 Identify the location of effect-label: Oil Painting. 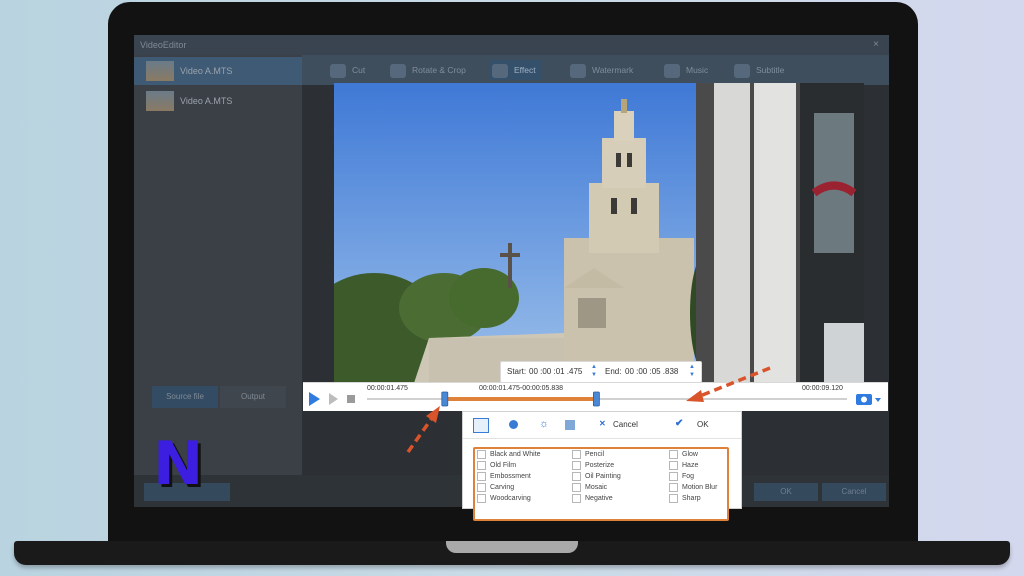
(603, 476).